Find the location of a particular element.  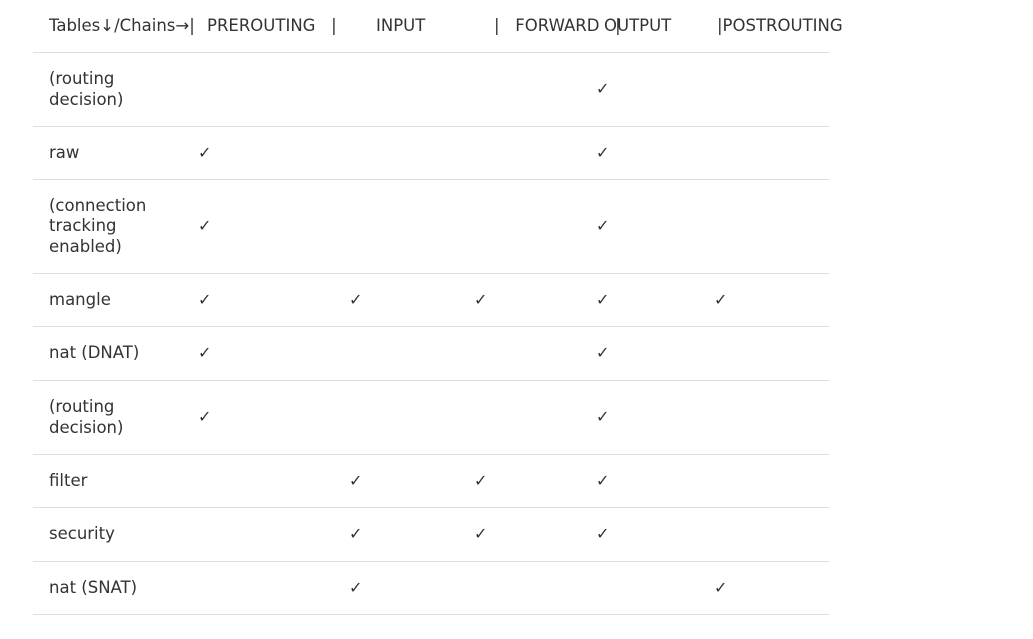

header-input: INPUT is located at coordinates (401, 26).